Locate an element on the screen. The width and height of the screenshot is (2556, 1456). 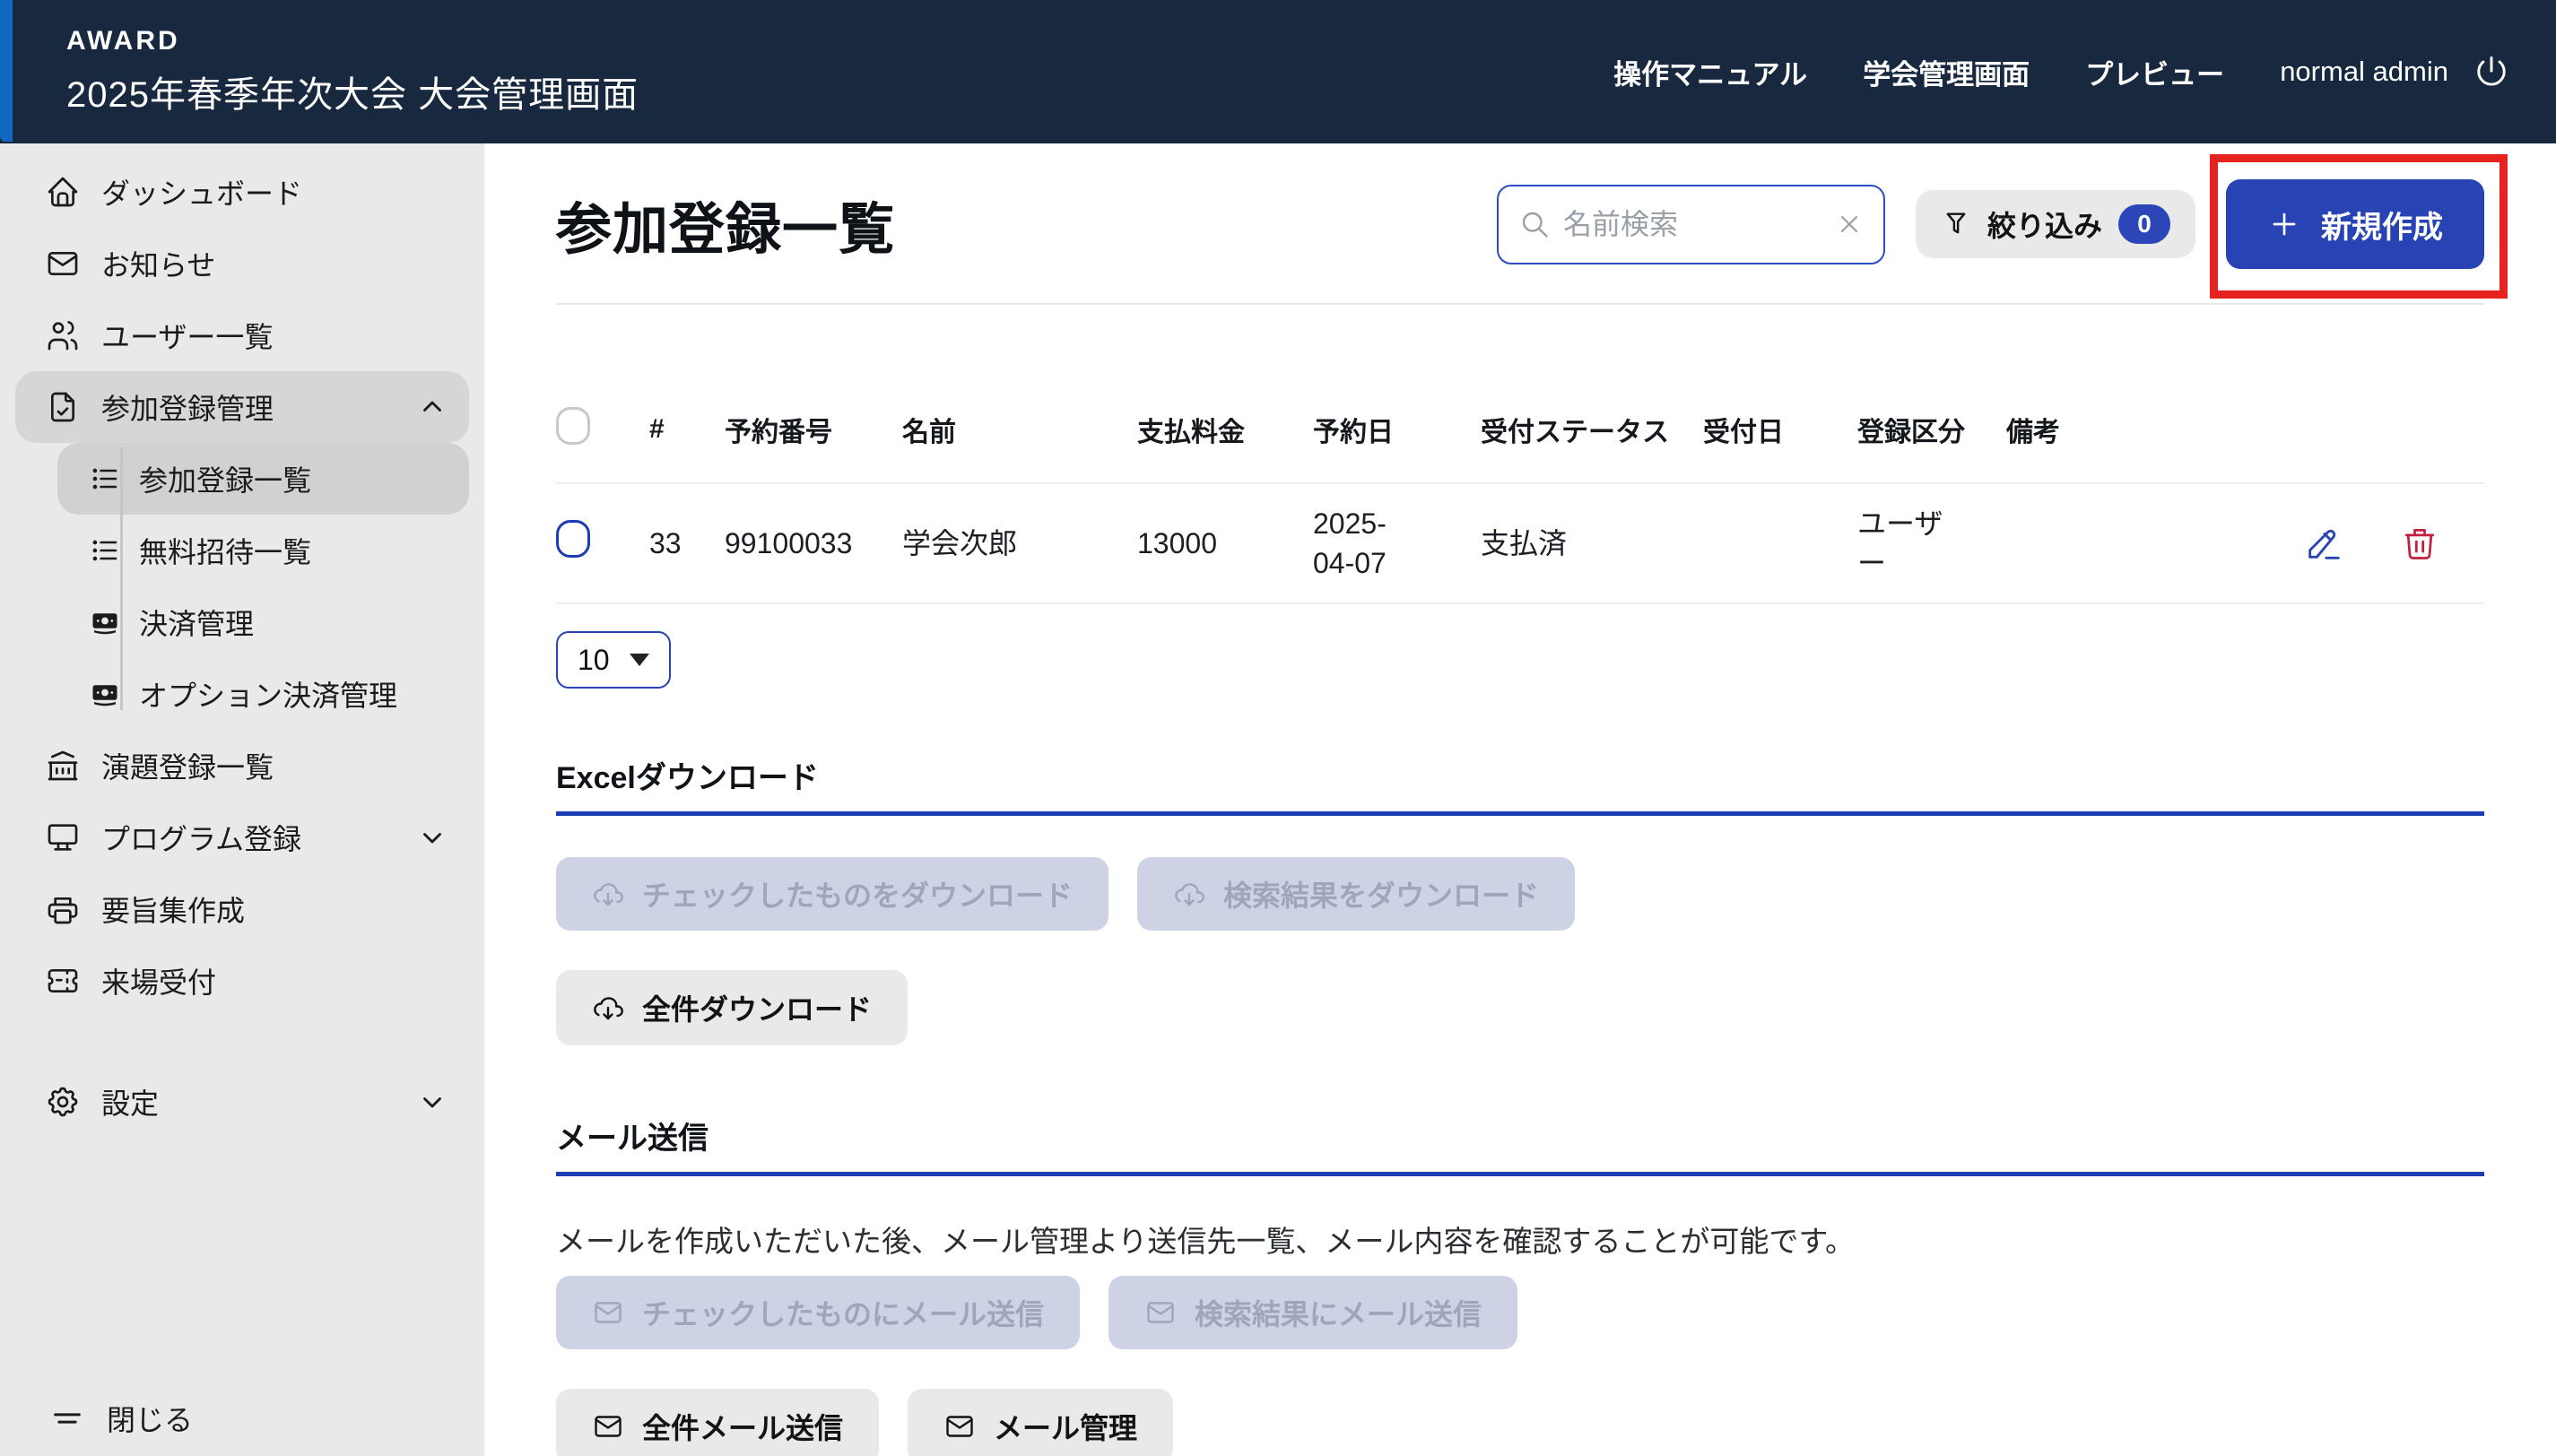
sidebar-item-label: 参加登録管理 is located at coordinates (187, 409).